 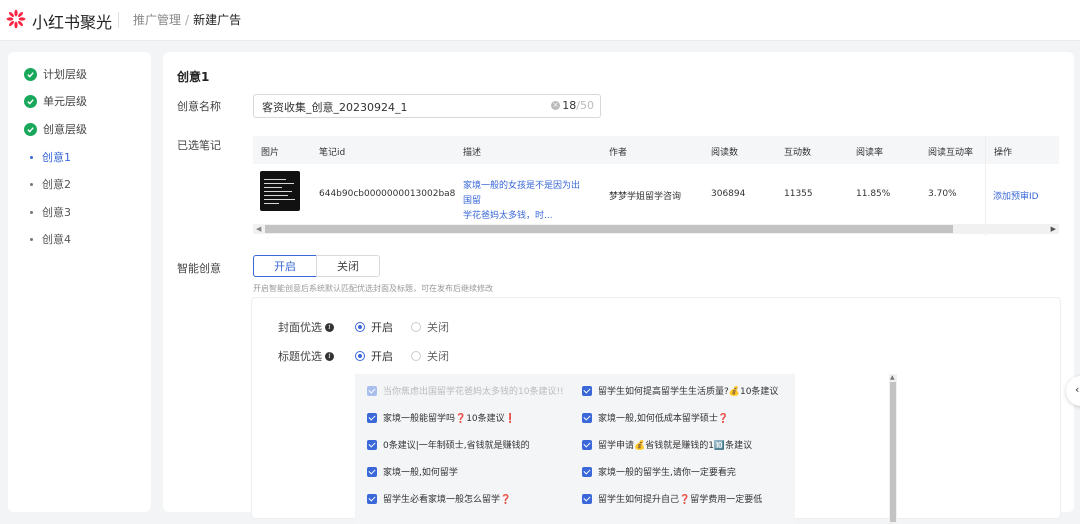 What do you see at coordinates (199, 145) in the screenshot?
I see `notes-label: 已选笔记` at bounding box center [199, 145].